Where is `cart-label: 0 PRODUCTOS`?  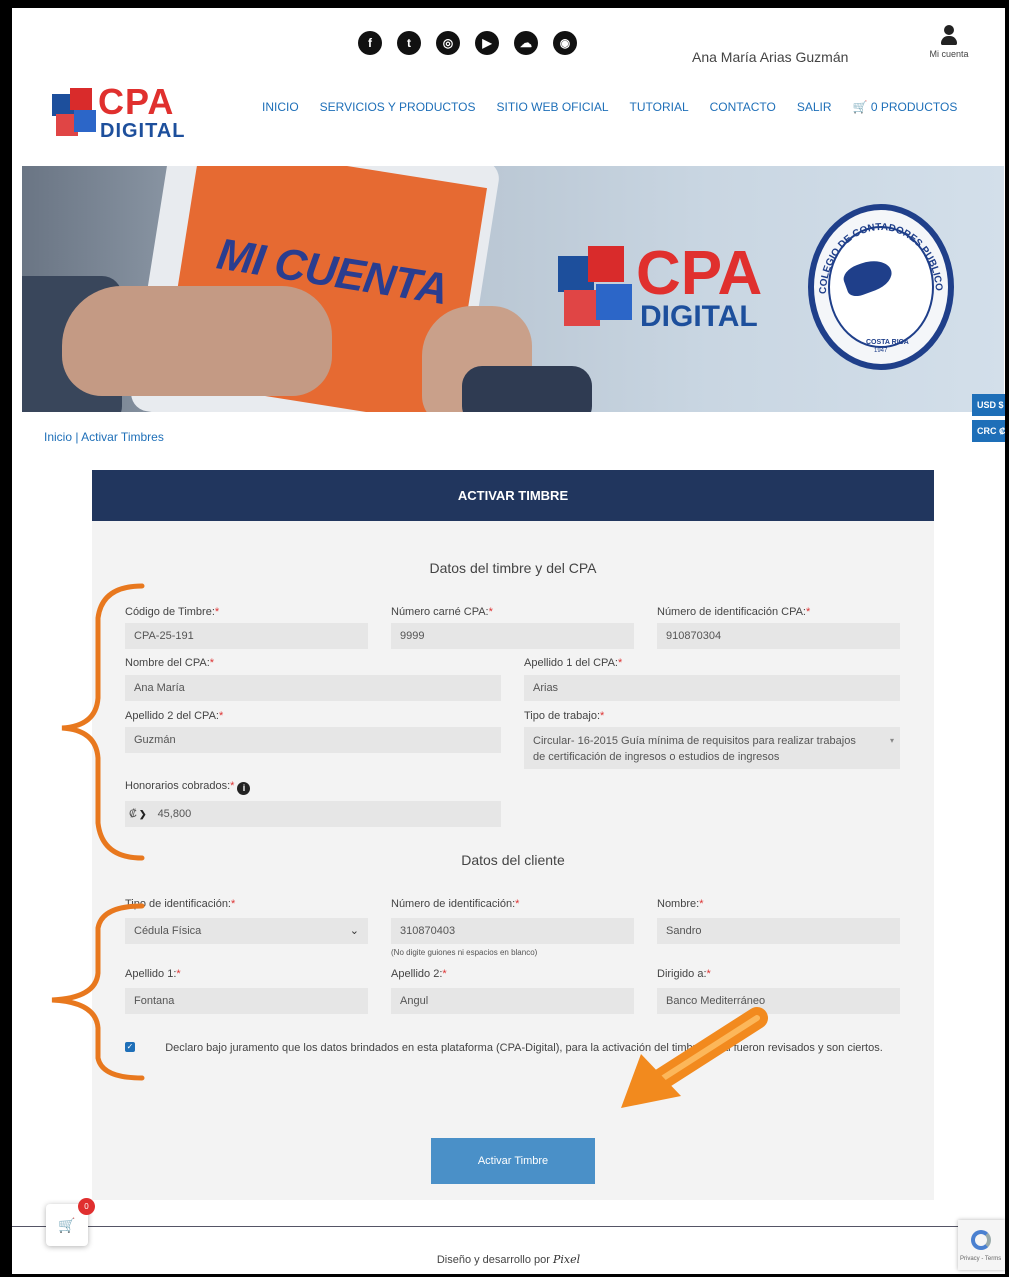
cart-label: 0 PRODUCTOS is located at coordinates (914, 107).